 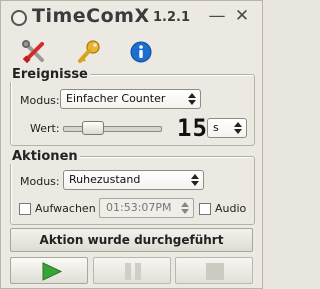 I want to click on audio-label: Audio, so click(x=231, y=208).